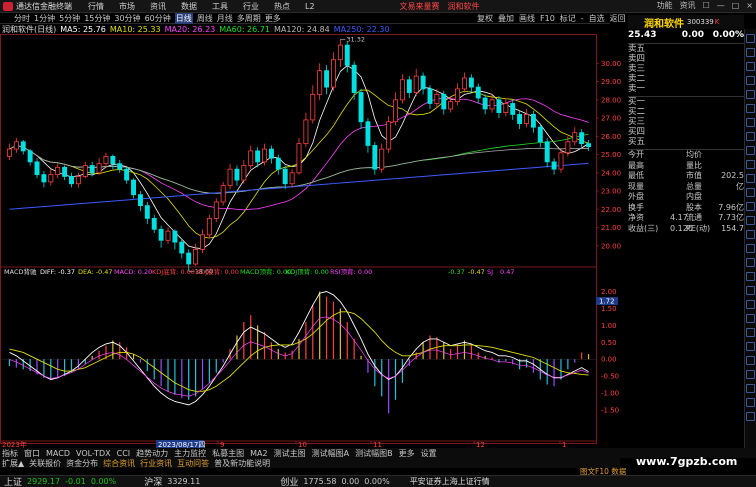 Image resolution: width=756 pixels, height=487 pixels. I want to click on info-tab: 扩展▲, so click(13, 463).